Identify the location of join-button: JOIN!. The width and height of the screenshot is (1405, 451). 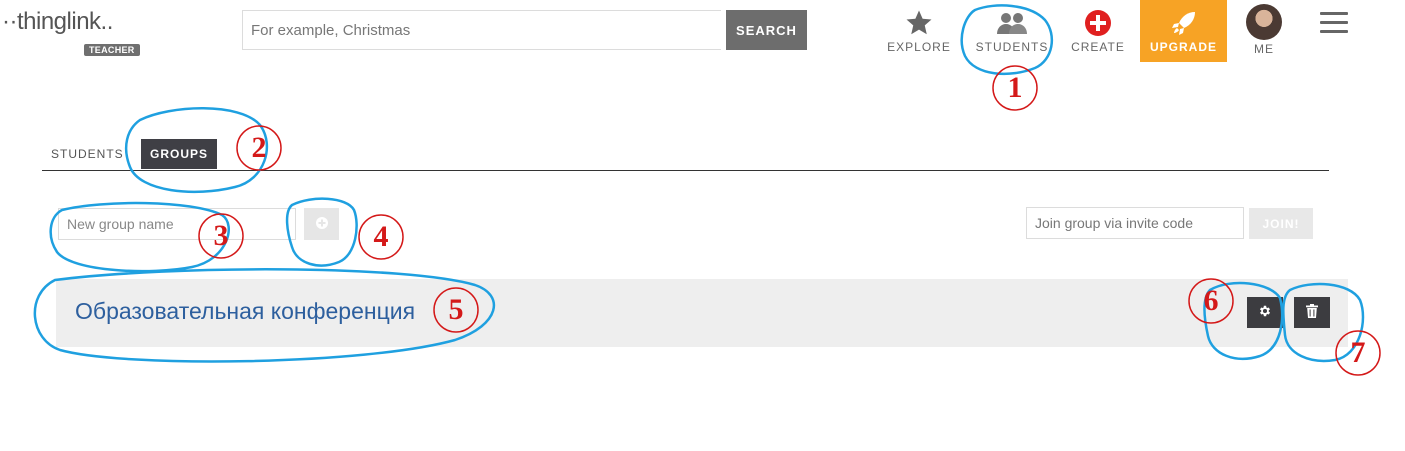
(1281, 223).